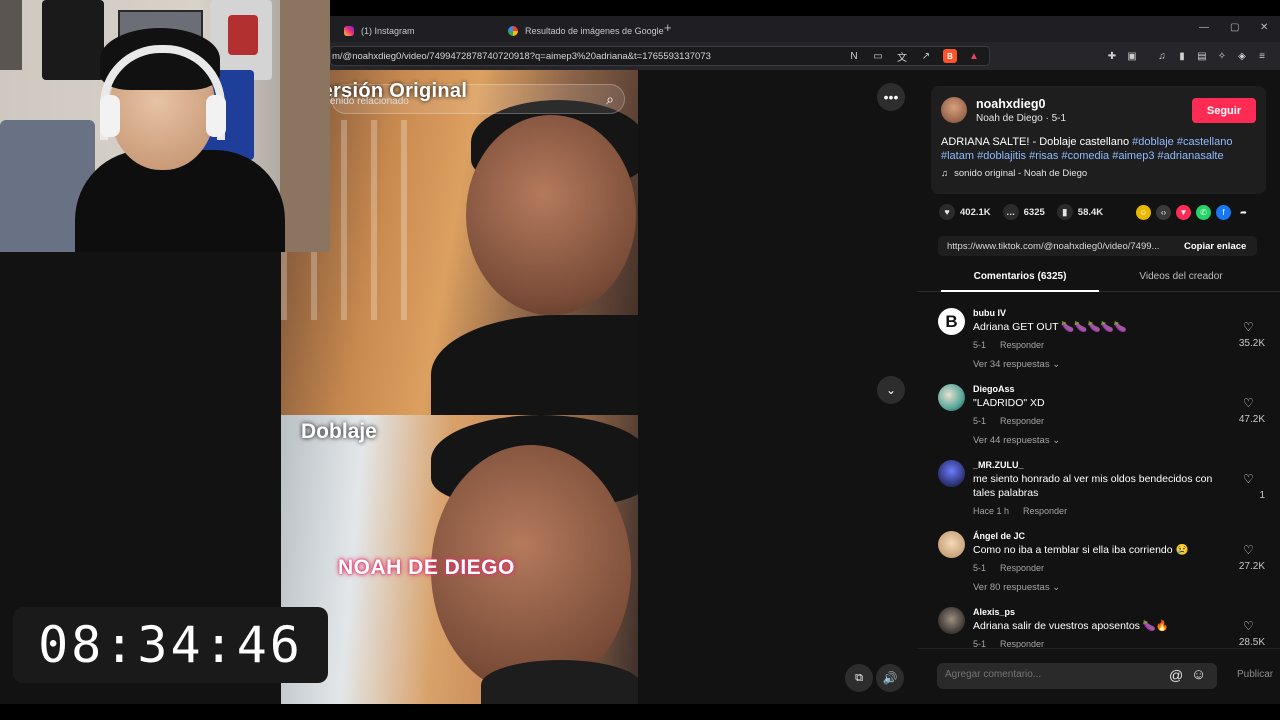  I want to click on comment-username: Alexis_ps, so click(994, 612).